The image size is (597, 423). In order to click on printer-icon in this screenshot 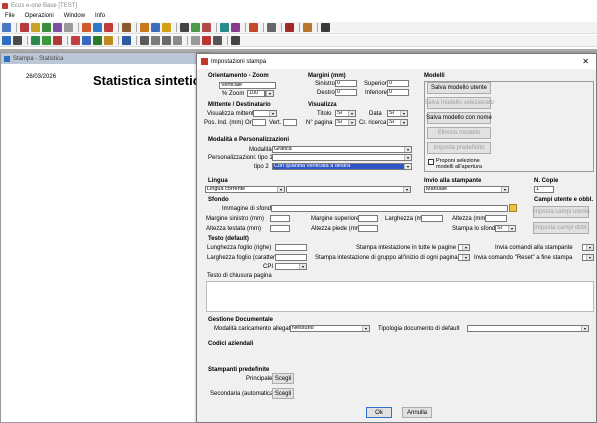, I will do `click(217, 40)`.